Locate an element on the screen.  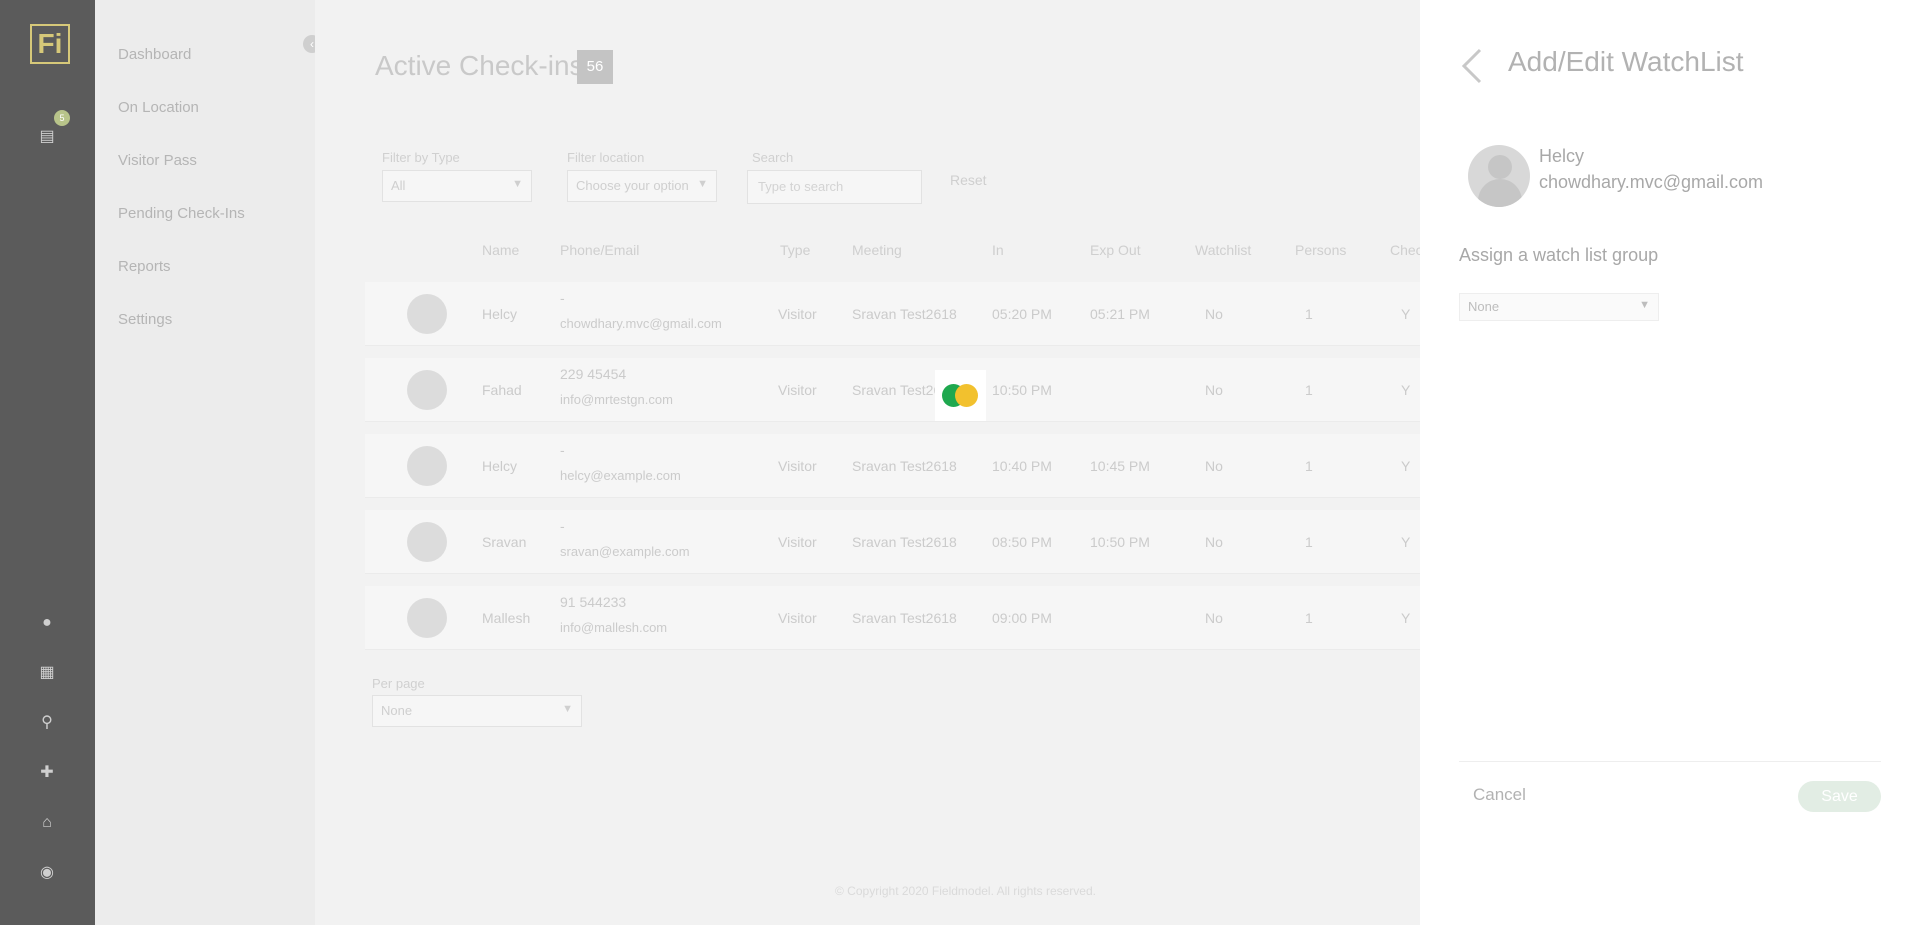
assign-group-label: Assign a watch list group is located at coordinates (1559, 255).